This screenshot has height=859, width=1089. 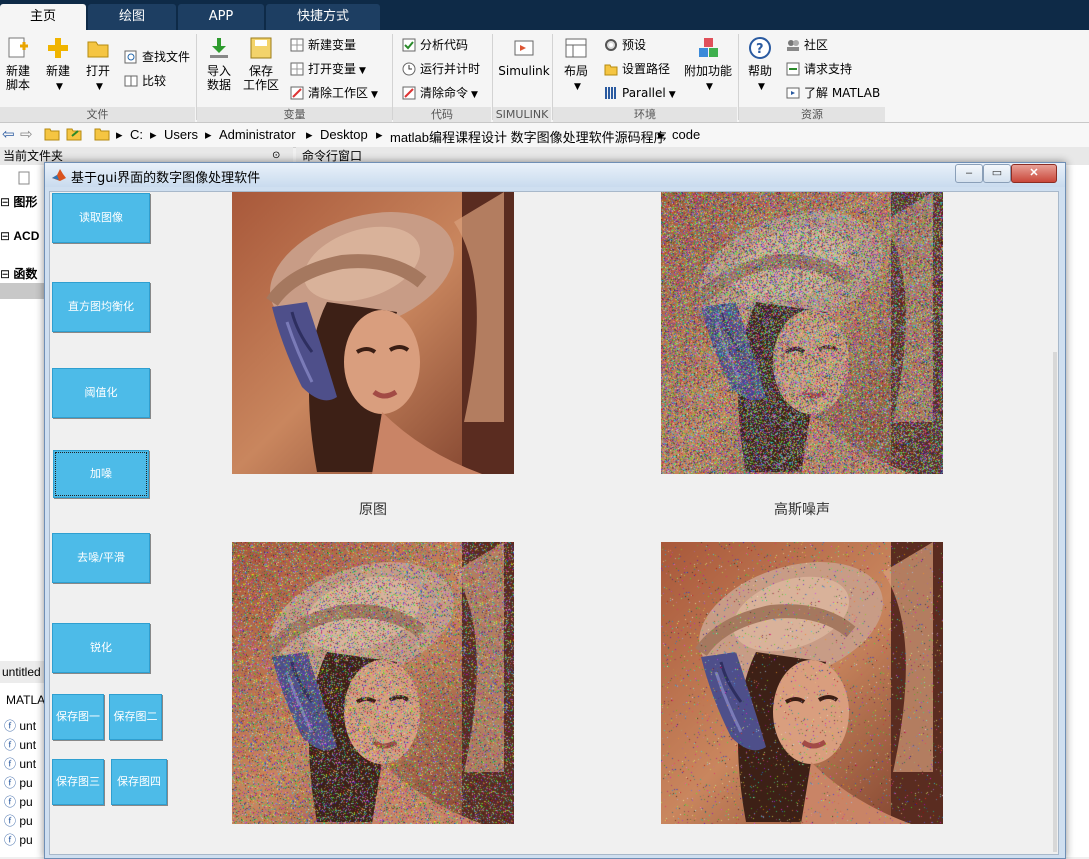 What do you see at coordinates (969, 173) in the screenshot?
I see `minimize-button: –` at bounding box center [969, 173].